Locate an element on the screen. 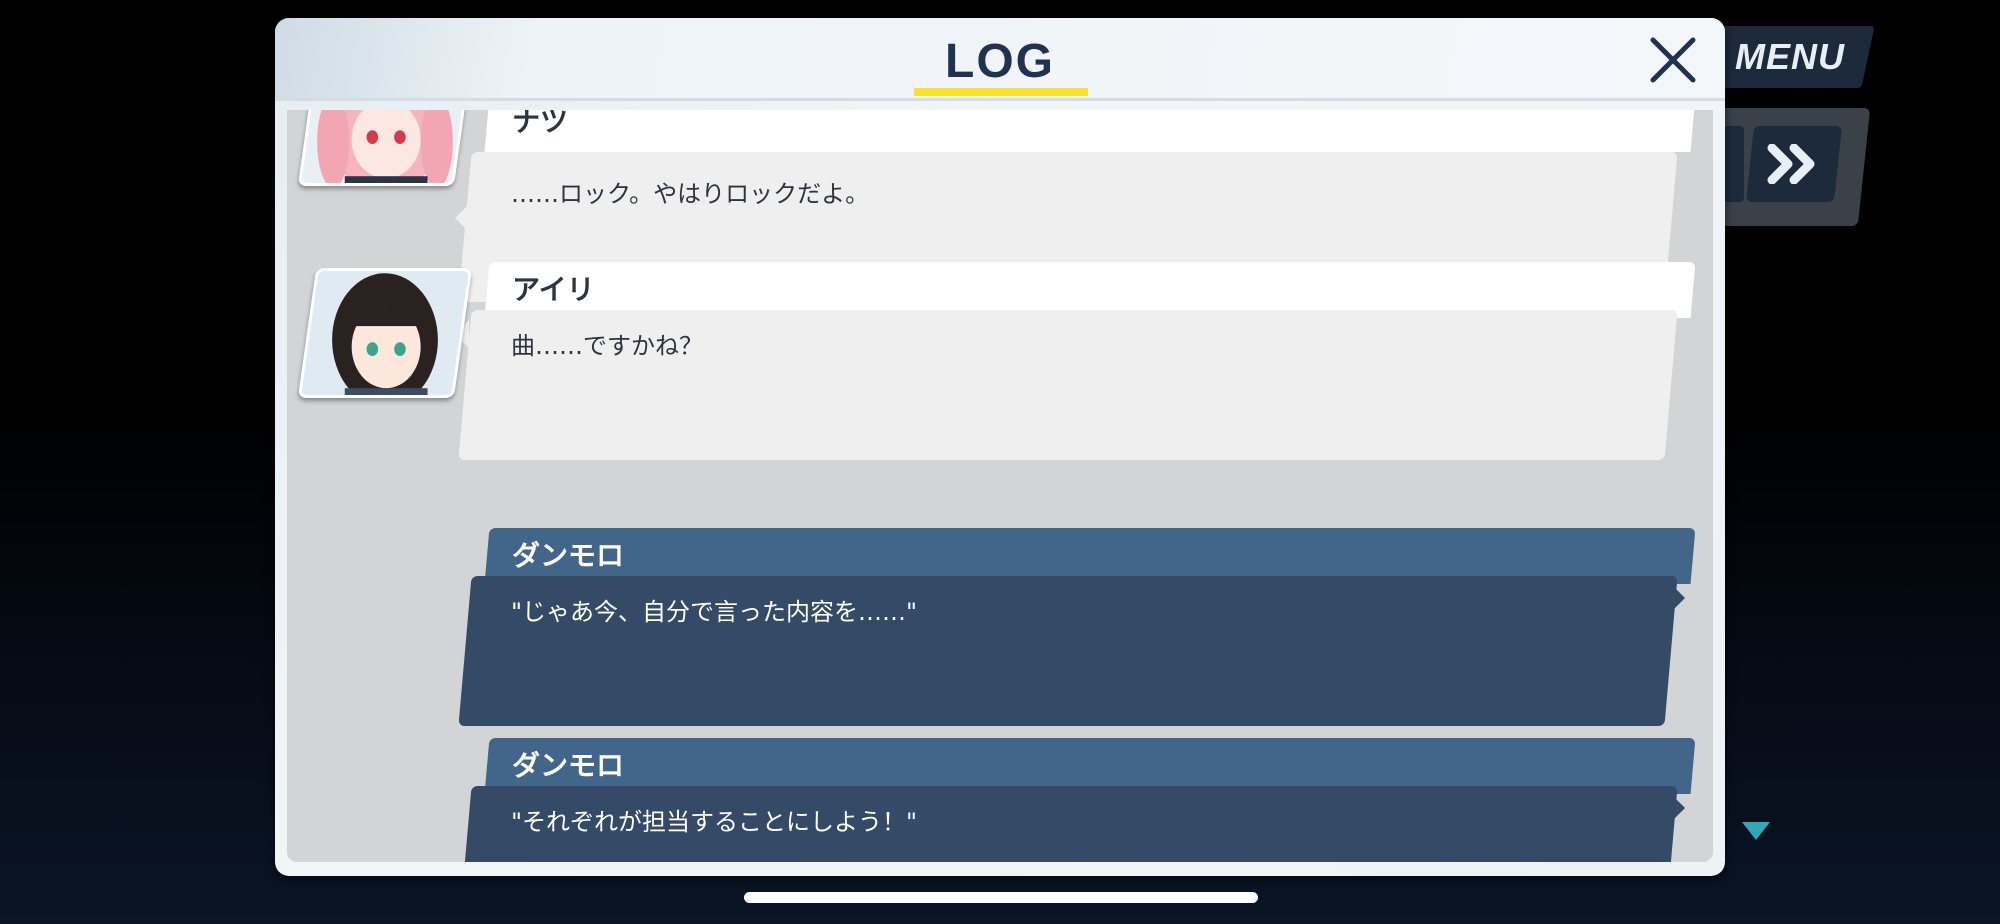  menu-label: MENU is located at coordinates (1790, 56).